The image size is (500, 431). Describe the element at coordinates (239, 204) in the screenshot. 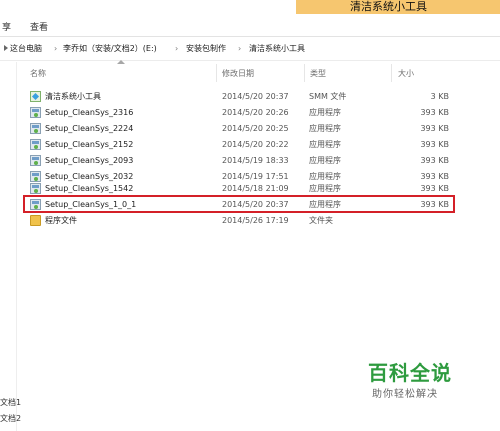

I see `highlight-box` at that location.